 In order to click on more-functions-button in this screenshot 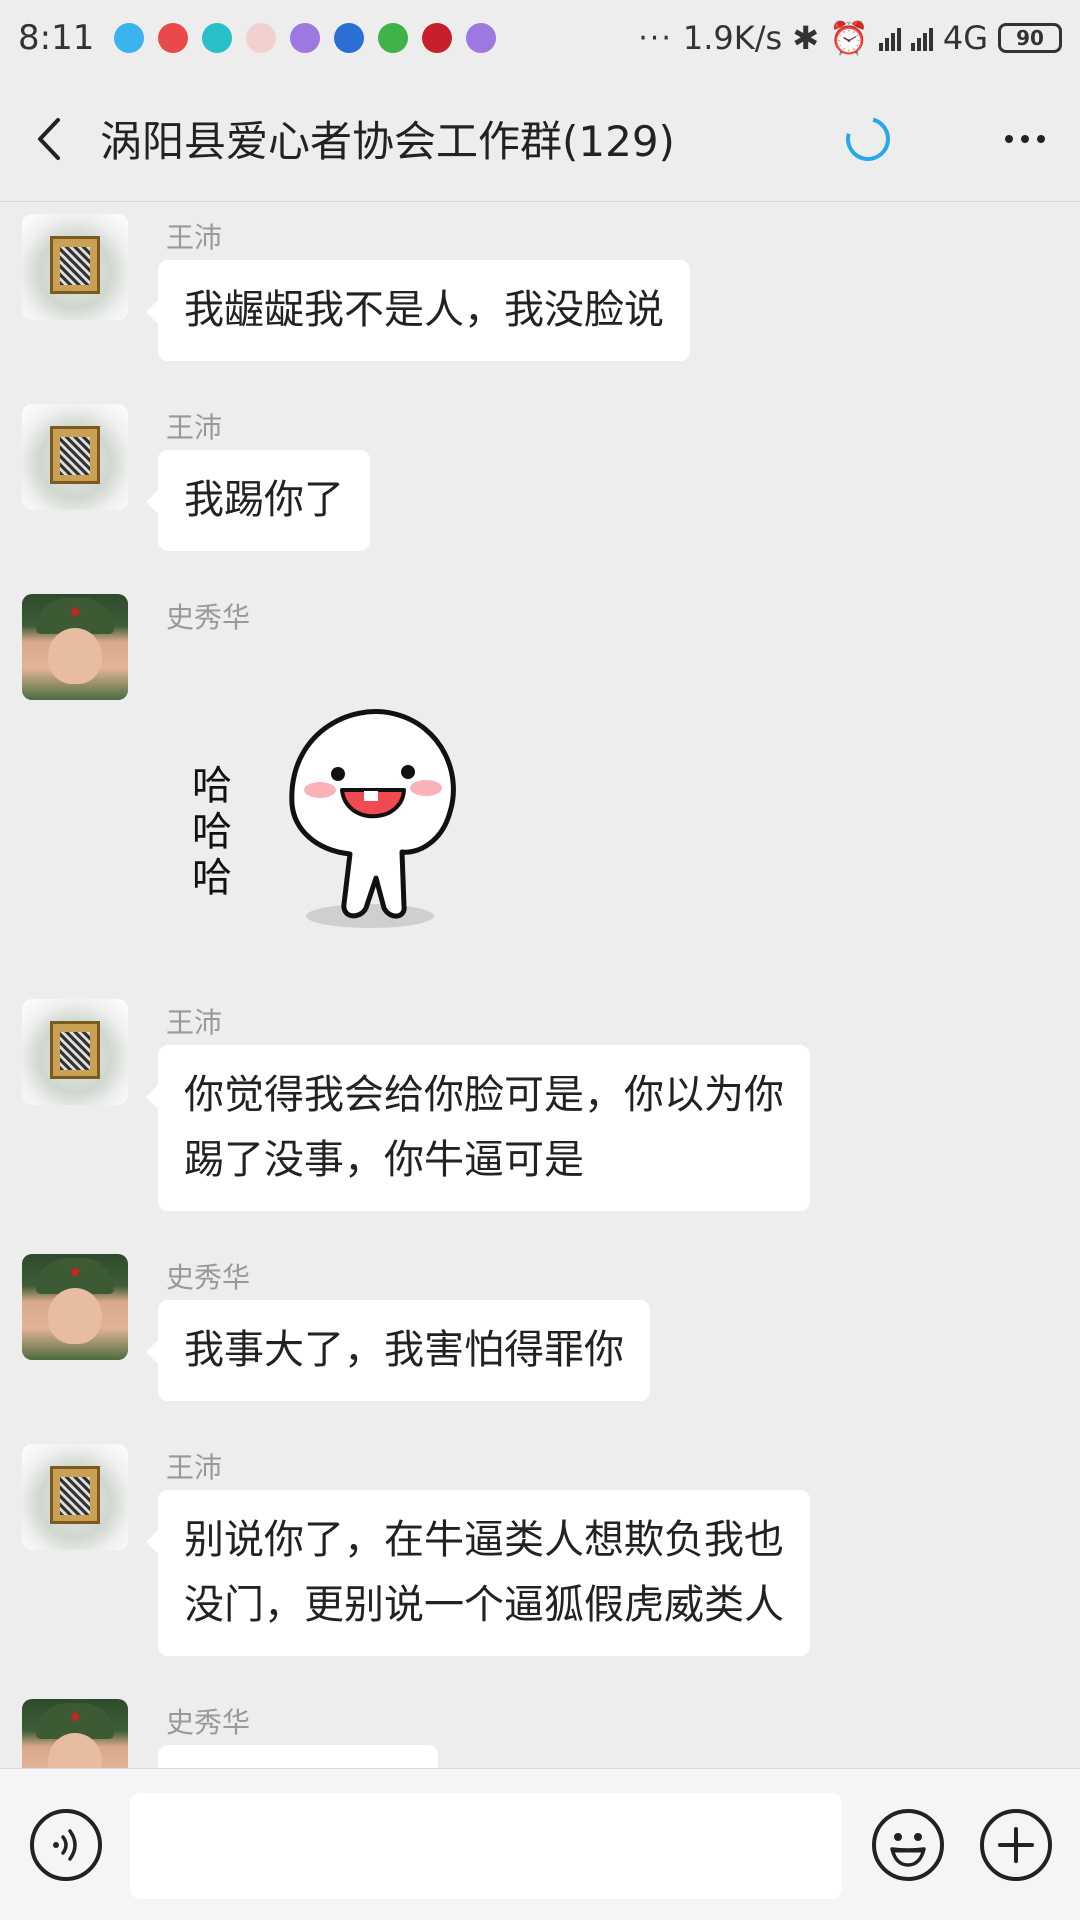, I will do `click(1016, 1845)`.